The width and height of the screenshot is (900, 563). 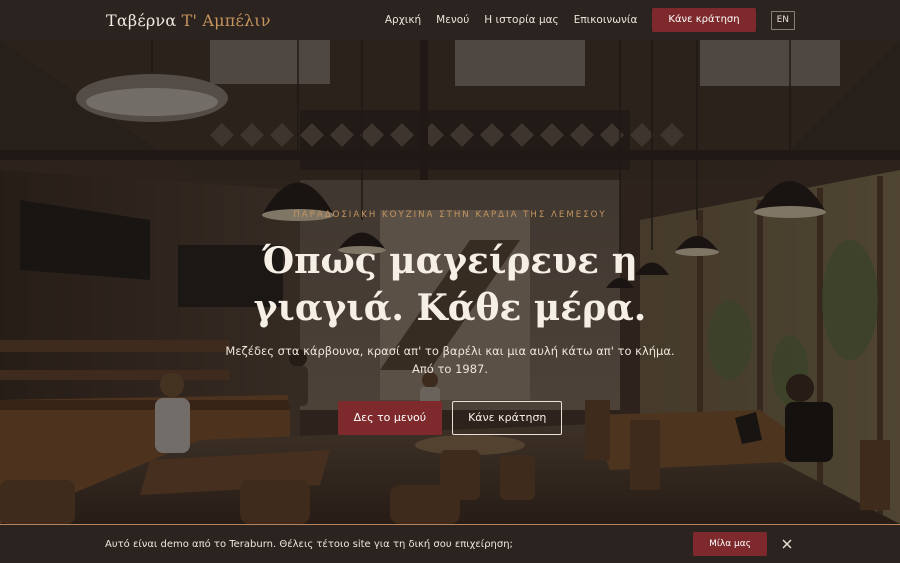 What do you see at coordinates (730, 544) in the screenshot?
I see `contact-us-button: Μίλα μας` at bounding box center [730, 544].